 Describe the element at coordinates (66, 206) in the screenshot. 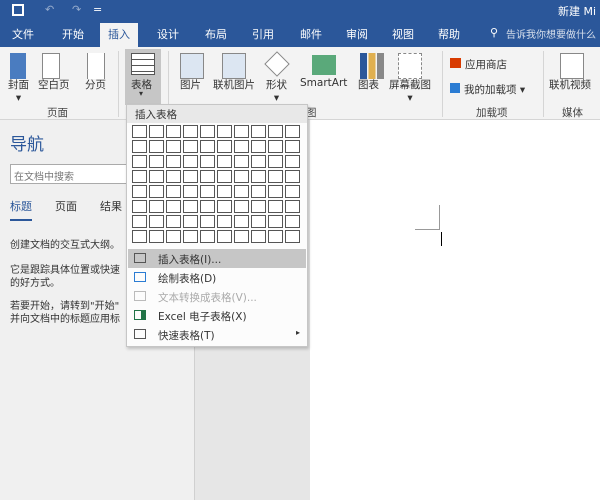

I see `nav-tab-pages: 页面` at that location.